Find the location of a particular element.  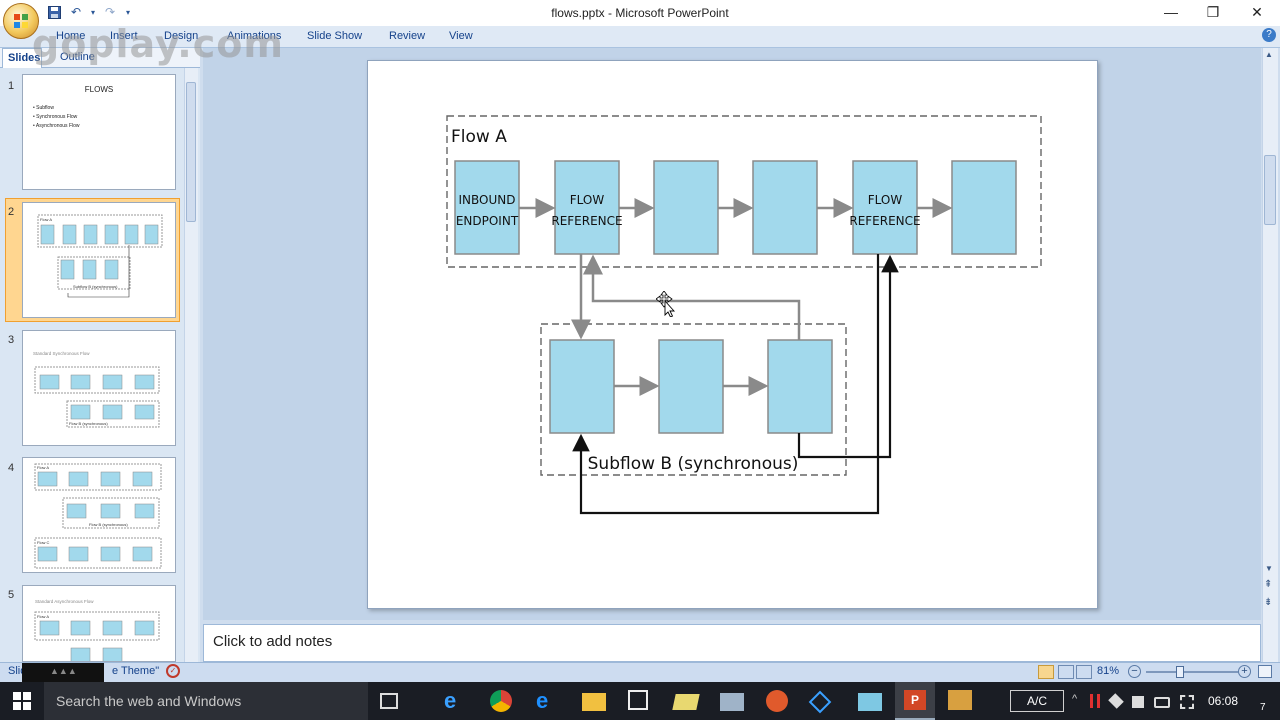

quick-access-toolbar: ↶ ▾ ↷ ▾ is located at coordinates (89, 12).